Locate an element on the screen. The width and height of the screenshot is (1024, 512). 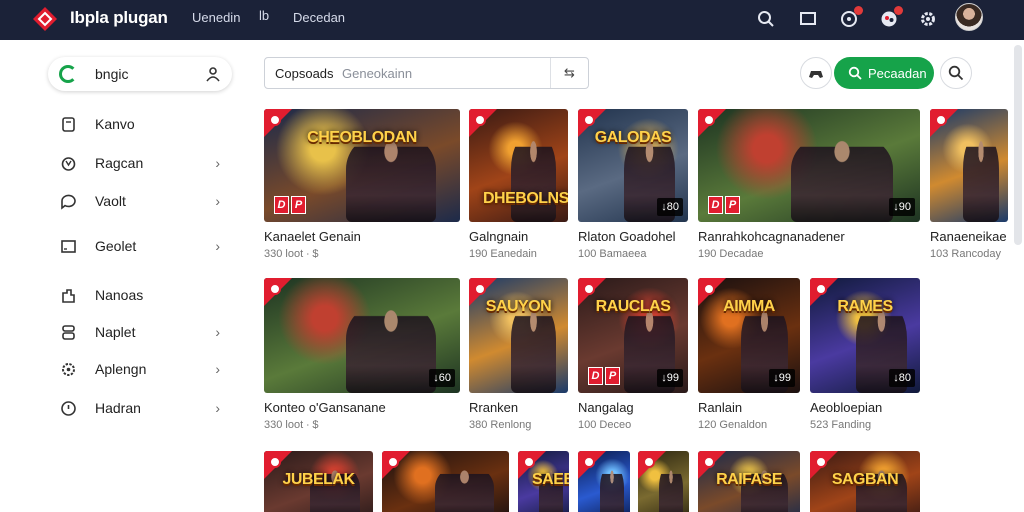
nav-link-primary: Uenedin is located at coordinates (216, 17).